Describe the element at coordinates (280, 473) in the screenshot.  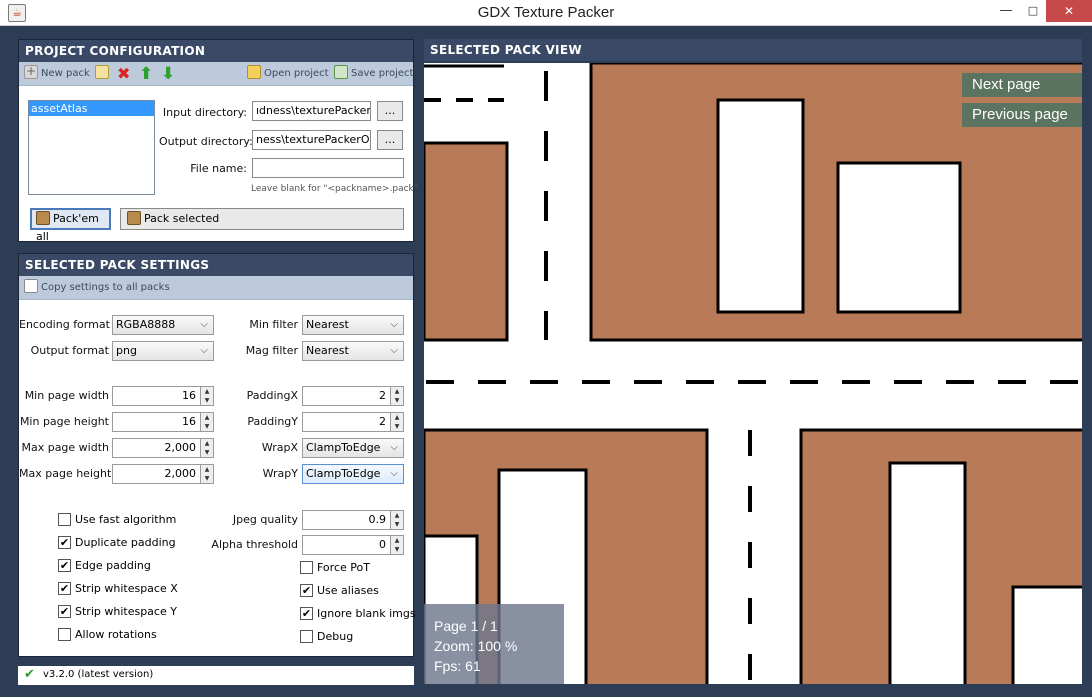
I see `wrap-y-label: WrapY` at that location.